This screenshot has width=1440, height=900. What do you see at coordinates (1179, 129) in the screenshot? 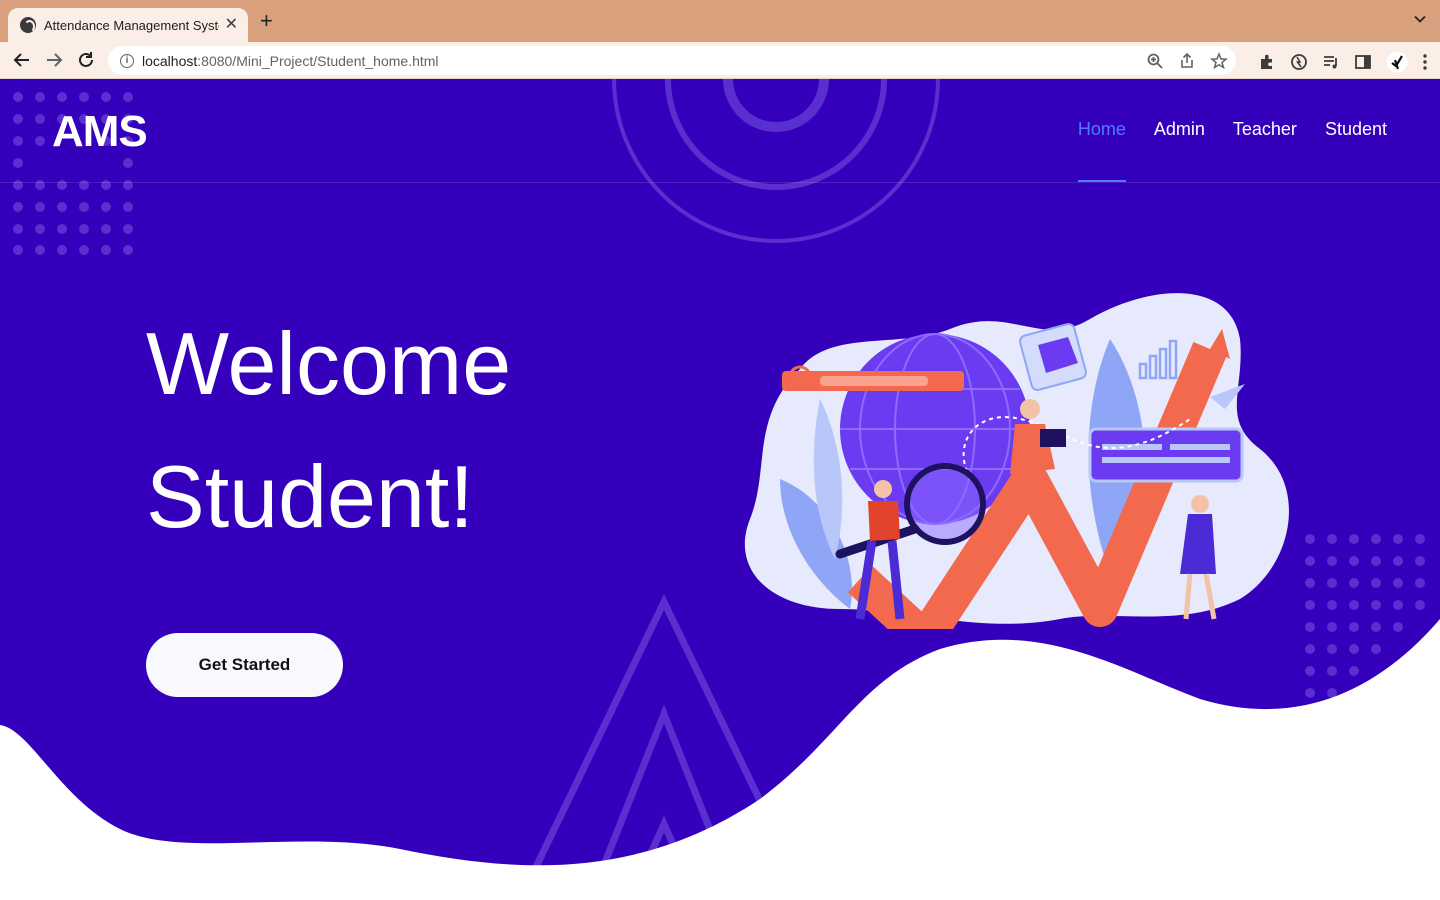
I see `nav-admin: Admin` at bounding box center [1179, 129].